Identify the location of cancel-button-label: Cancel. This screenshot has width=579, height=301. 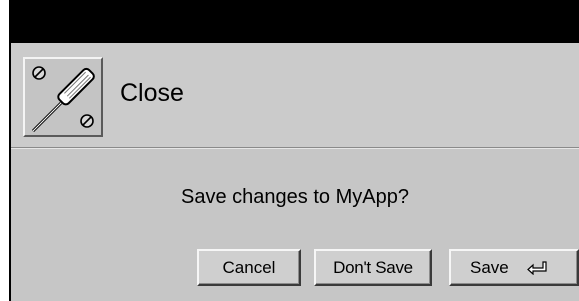
(249, 267).